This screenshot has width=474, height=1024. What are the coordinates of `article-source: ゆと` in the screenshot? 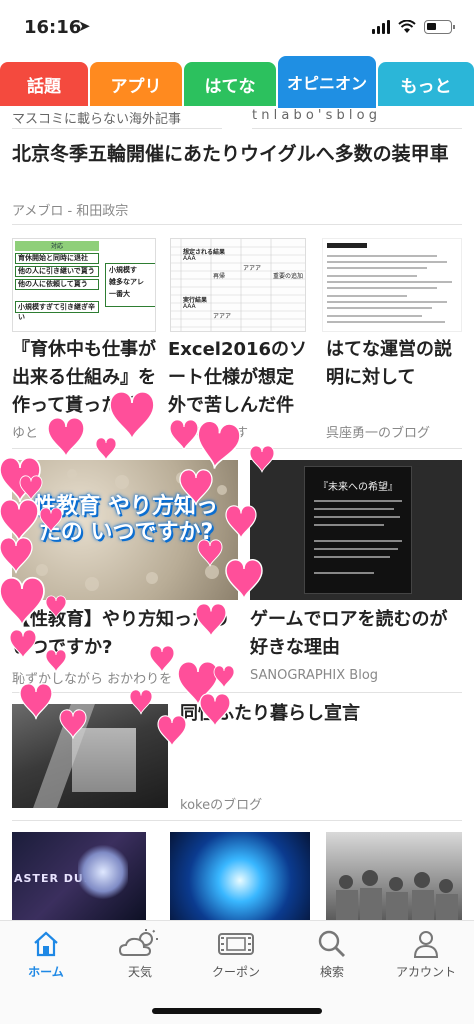 It's located at (25, 433).